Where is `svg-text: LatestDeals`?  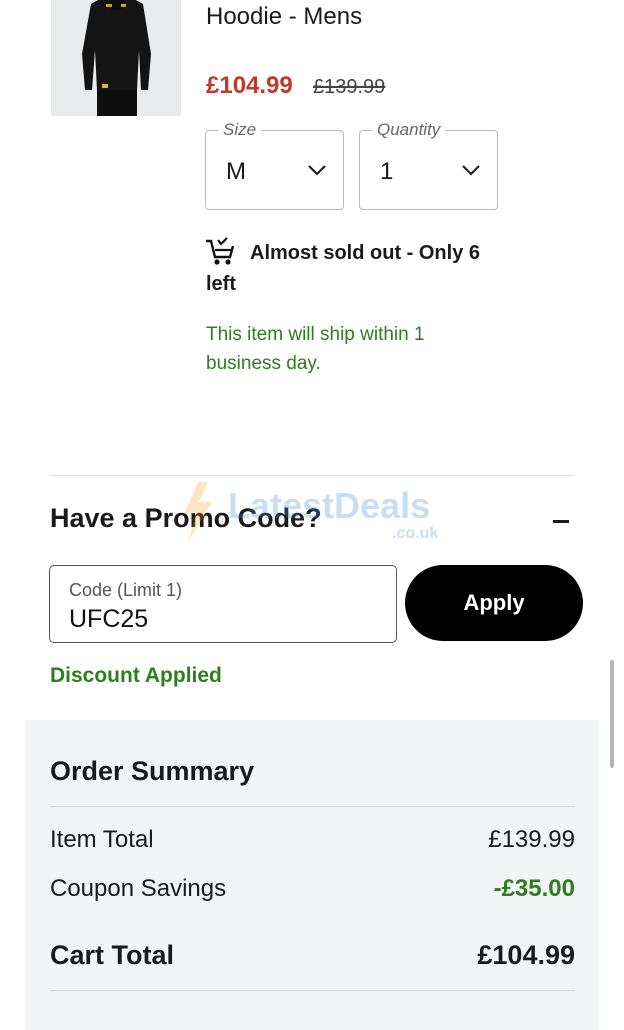
svg-text: LatestDeals is located at coordinates (329, 505).